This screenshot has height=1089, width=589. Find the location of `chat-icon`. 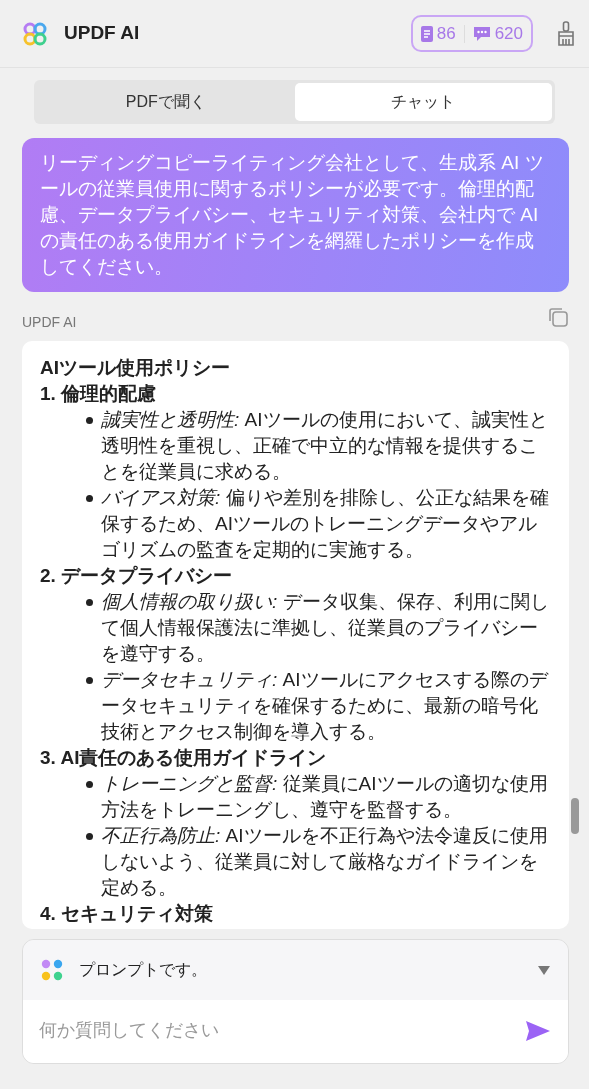

chat-icon is located at coordinates (481, 33).